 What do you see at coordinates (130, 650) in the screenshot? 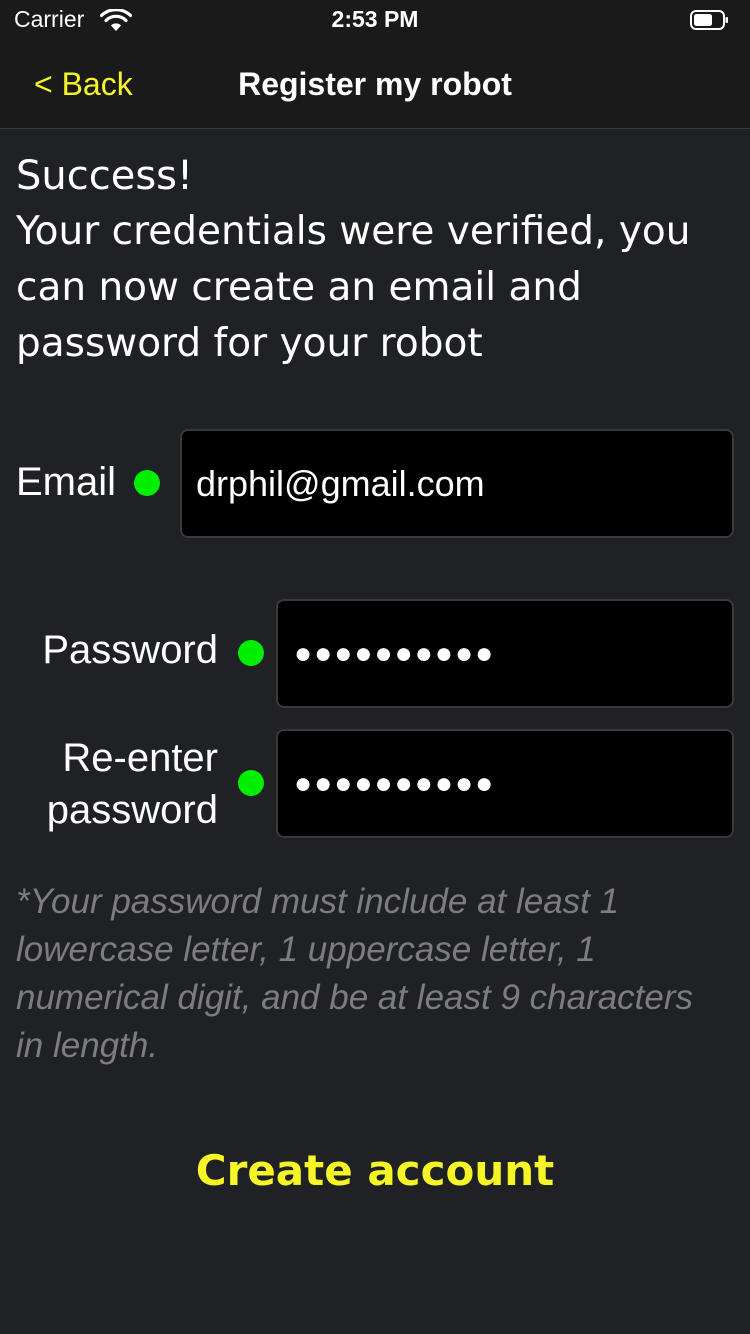
I see `password-label: Password` at bounding box center [130, 650].